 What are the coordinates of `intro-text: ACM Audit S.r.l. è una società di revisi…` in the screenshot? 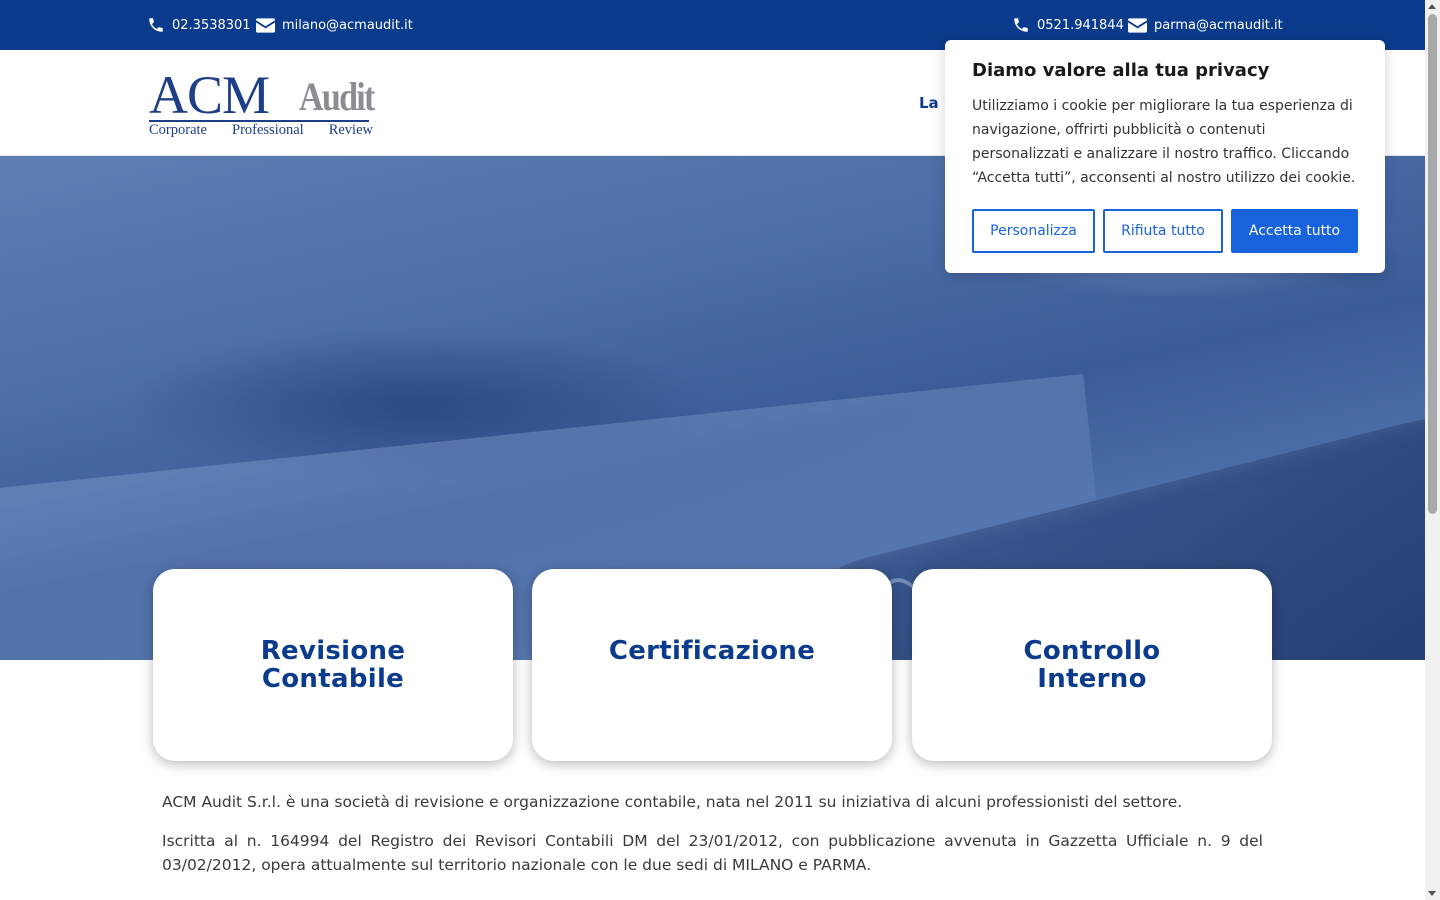 It's located at (712, 841).